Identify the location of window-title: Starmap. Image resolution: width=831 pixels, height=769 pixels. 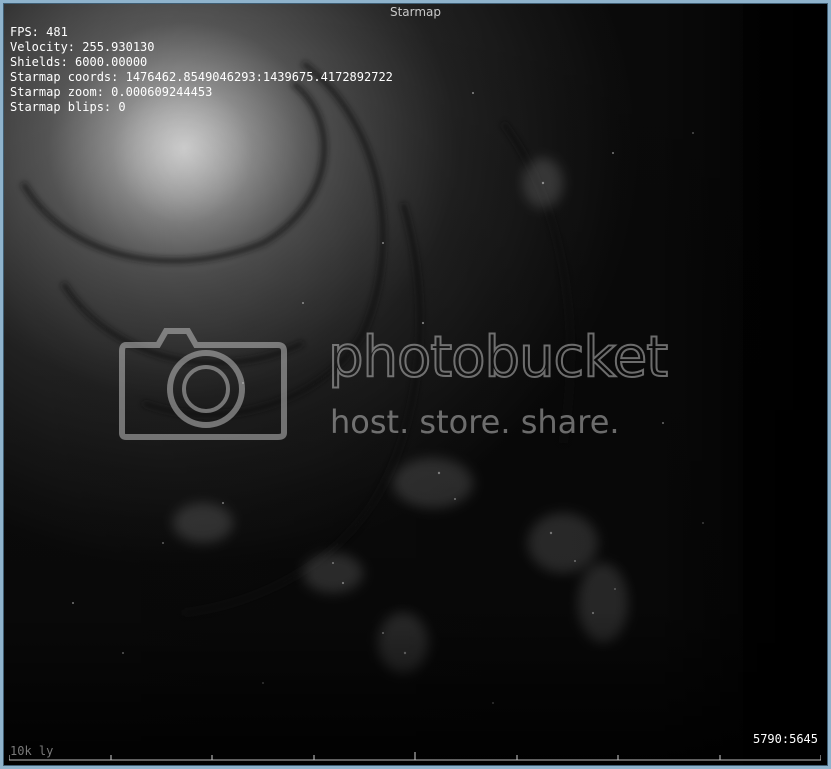
(415, 12).